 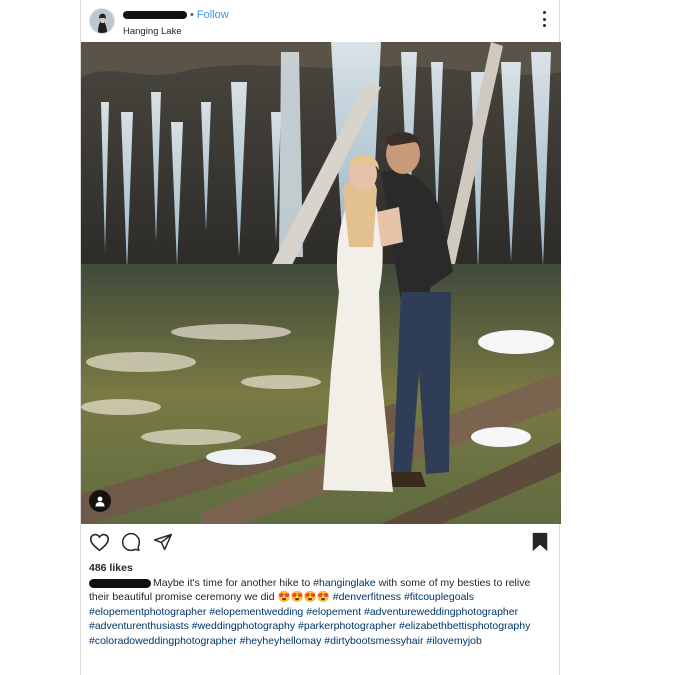 I want to click on hashtag-link: #elizabethbettisphotography, so click(x=464, y=626).